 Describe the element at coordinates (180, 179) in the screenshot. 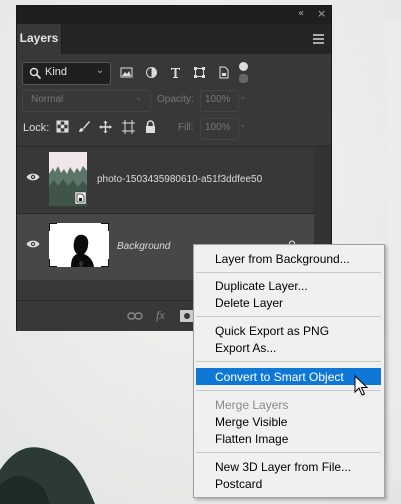

I see `layer-name: photo-1503435980610-a51f3ddfee50` at that location.